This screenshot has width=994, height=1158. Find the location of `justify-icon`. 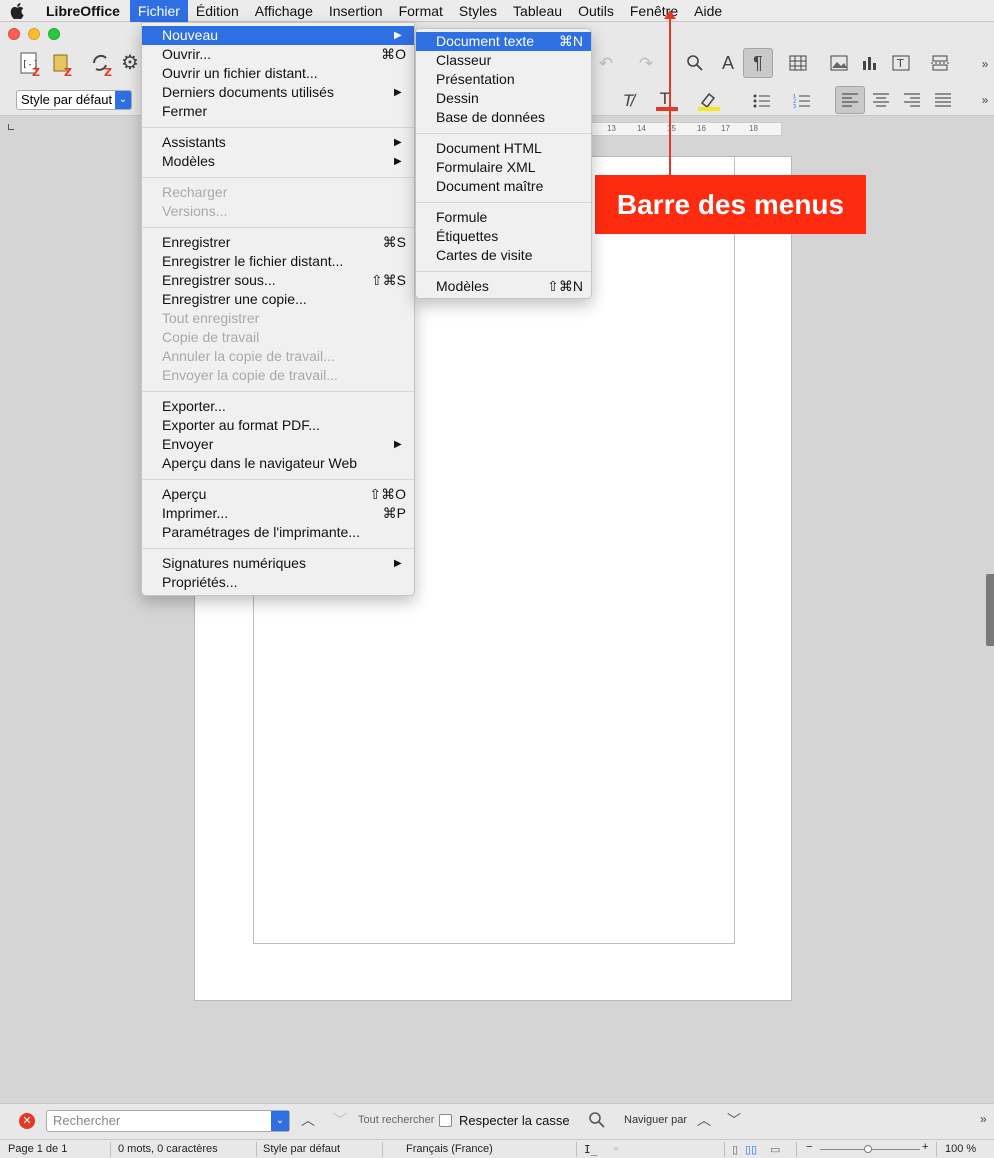

justify-icon is located at coordinates (943, 100).